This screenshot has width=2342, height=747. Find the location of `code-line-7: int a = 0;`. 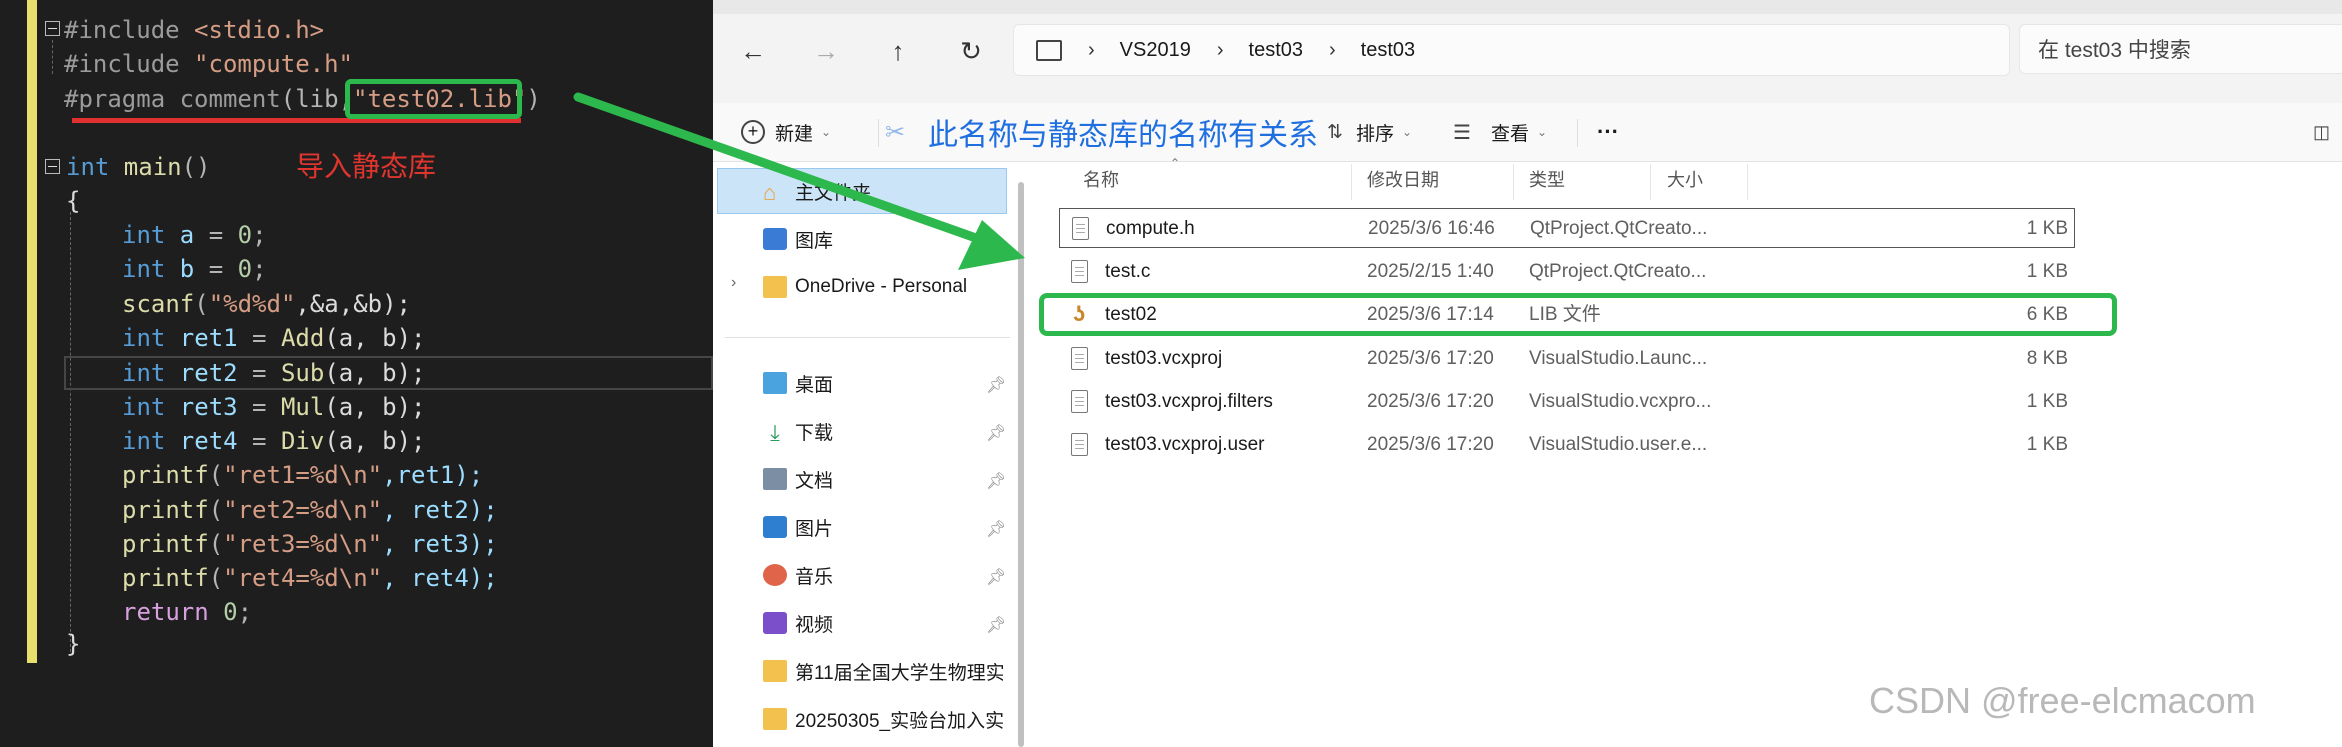

code-line-7: int a = 0; is located at coordinates (194, 235).